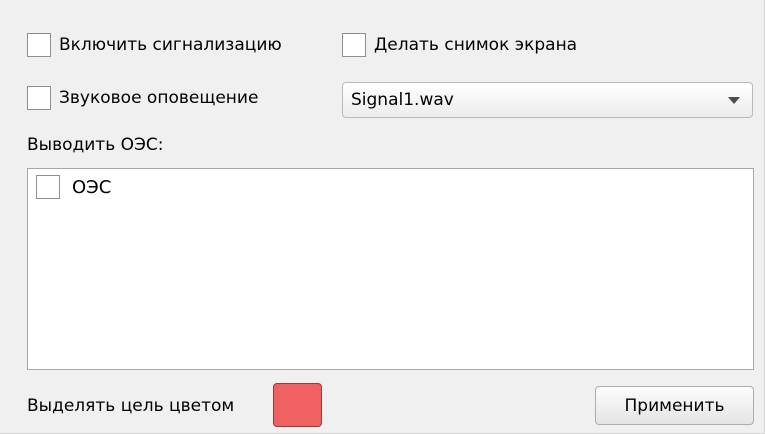 This screenshot has height=434, width=765. I want to click on oes-section-label: Выводить ОЭС:, so click(95, 145).